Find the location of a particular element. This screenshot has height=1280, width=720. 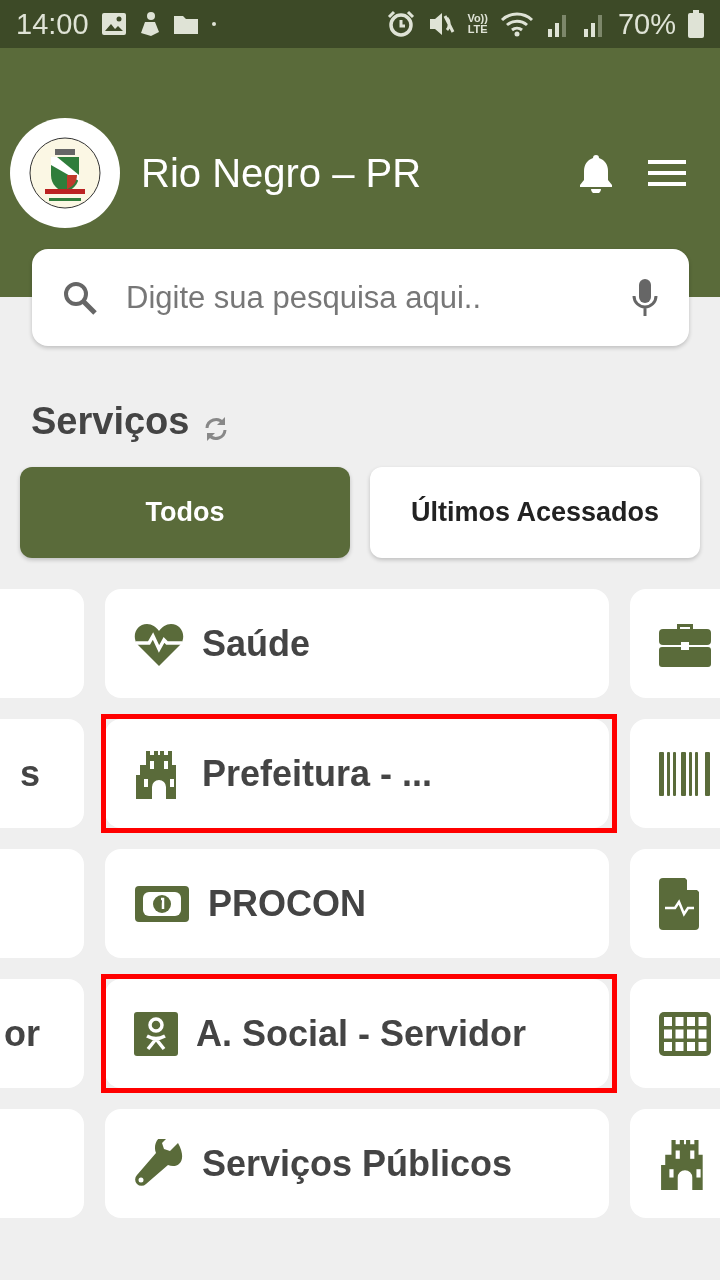

service-label: PROCON is located at coordinates (287, 903).